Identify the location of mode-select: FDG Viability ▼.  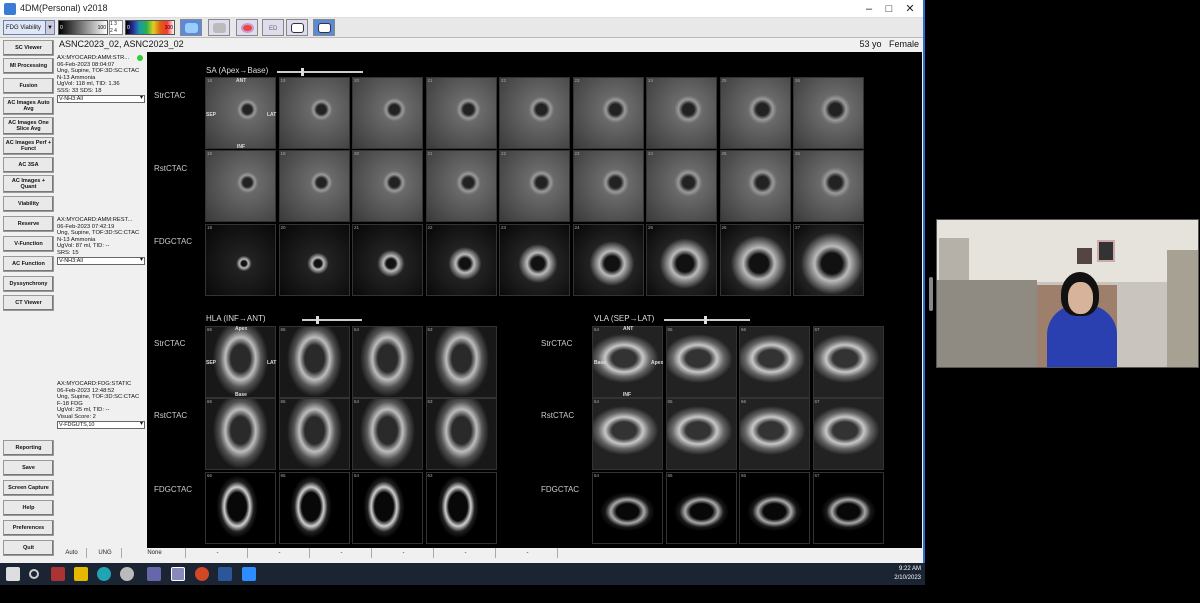
(29, 27).